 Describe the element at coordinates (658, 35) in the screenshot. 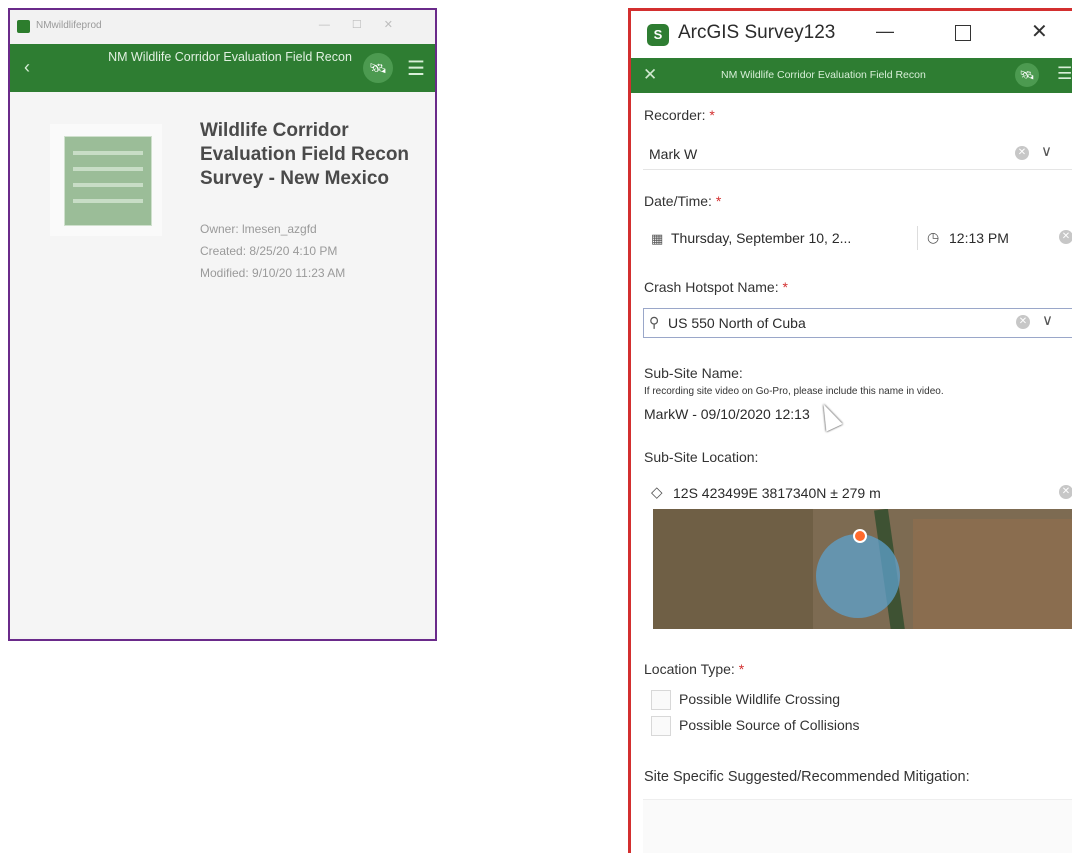

I see `survey123-logo-icon: S` at that location.